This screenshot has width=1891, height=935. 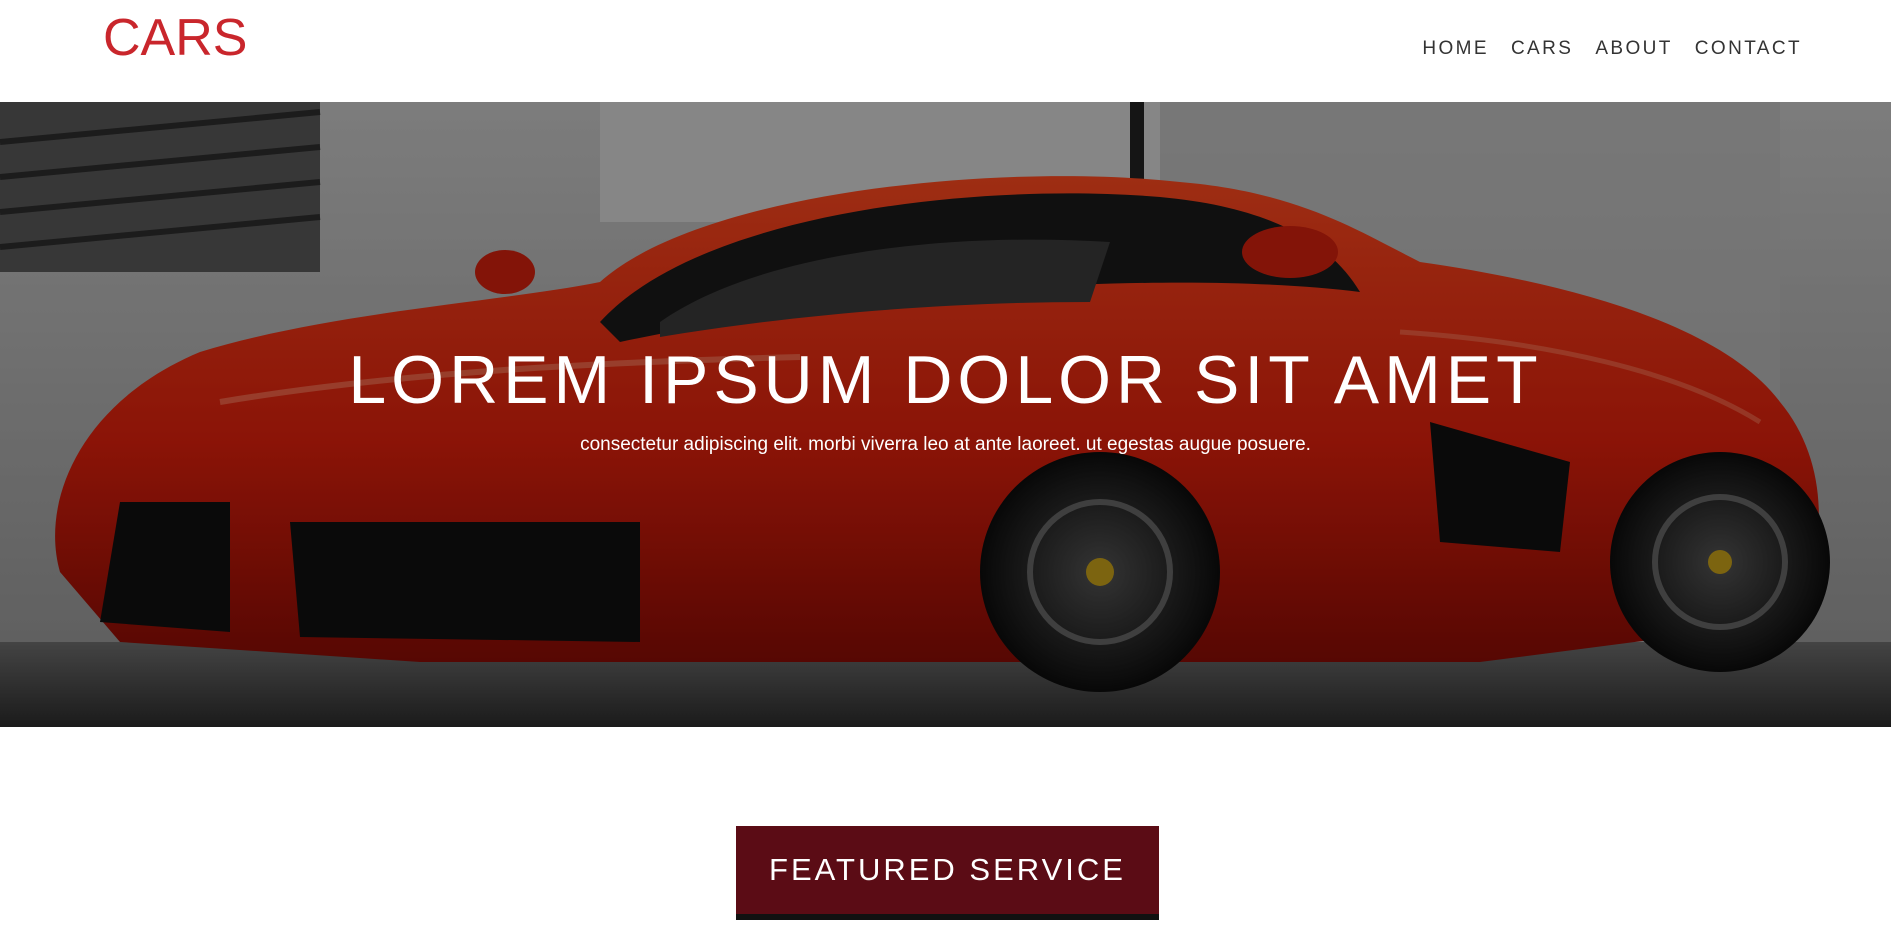 I want to click on hero-title: LOREM IPSUM DOLOR SIT AMET, so click(x=945, y=380).